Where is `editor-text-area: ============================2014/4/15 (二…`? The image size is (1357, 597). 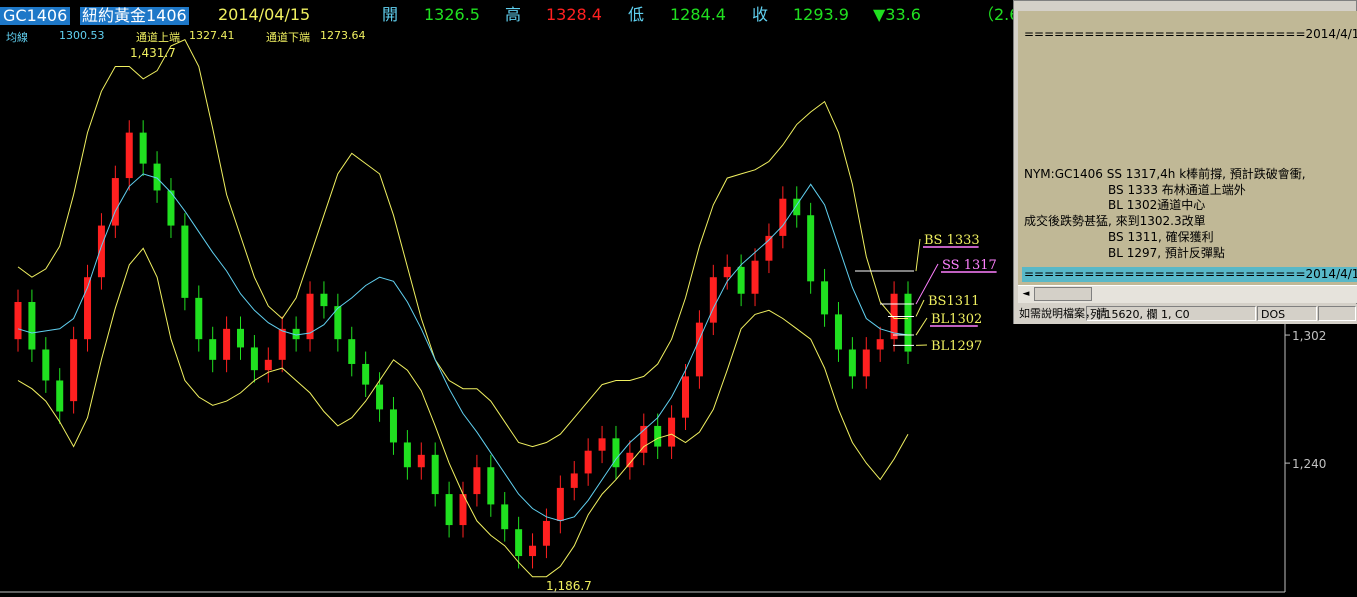 editor-text-area: ============================2014/4/15 (二… is located at coordinates (1187, 148).